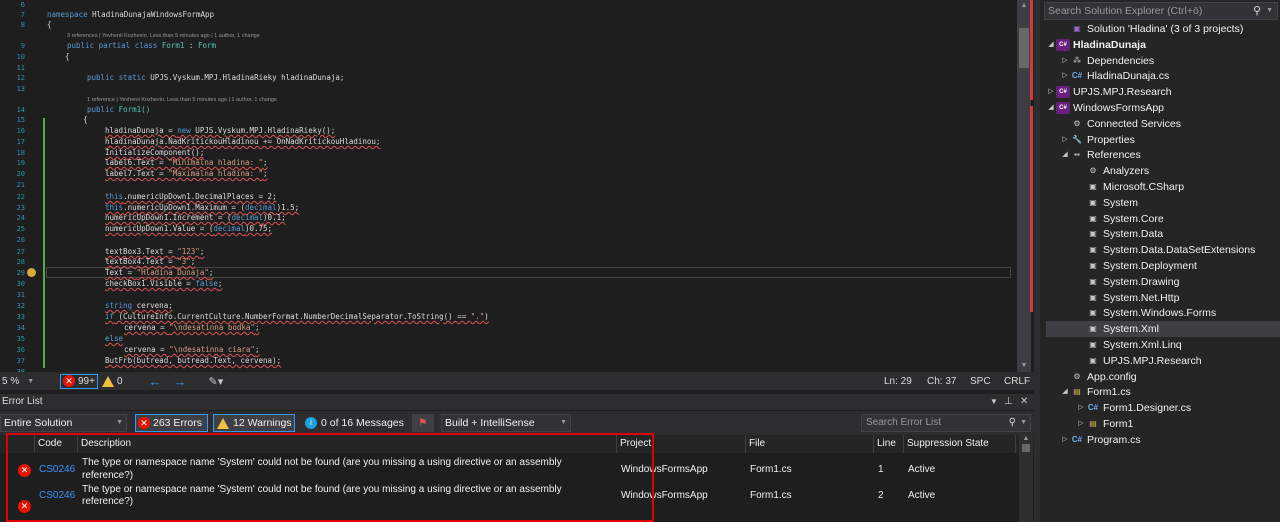  Describe the element at coordinates (1136, 266) in the screenshot. I see `tree-node: ▣ System.Deployment` at that location.